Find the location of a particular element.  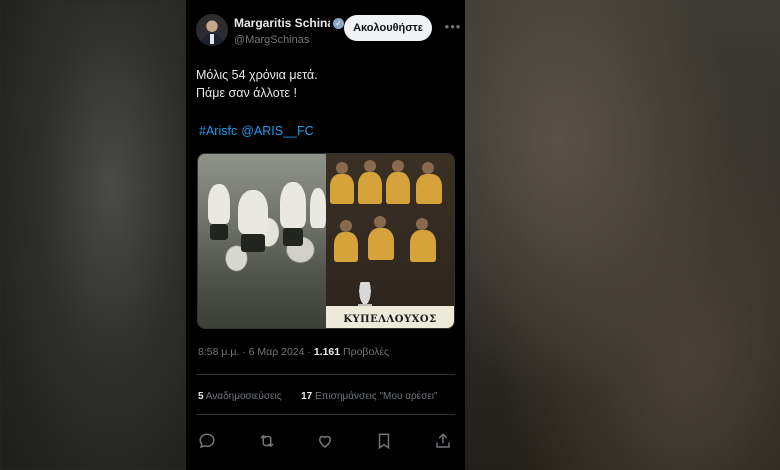

likes-count: 17 is located at coordinates (307, 396).